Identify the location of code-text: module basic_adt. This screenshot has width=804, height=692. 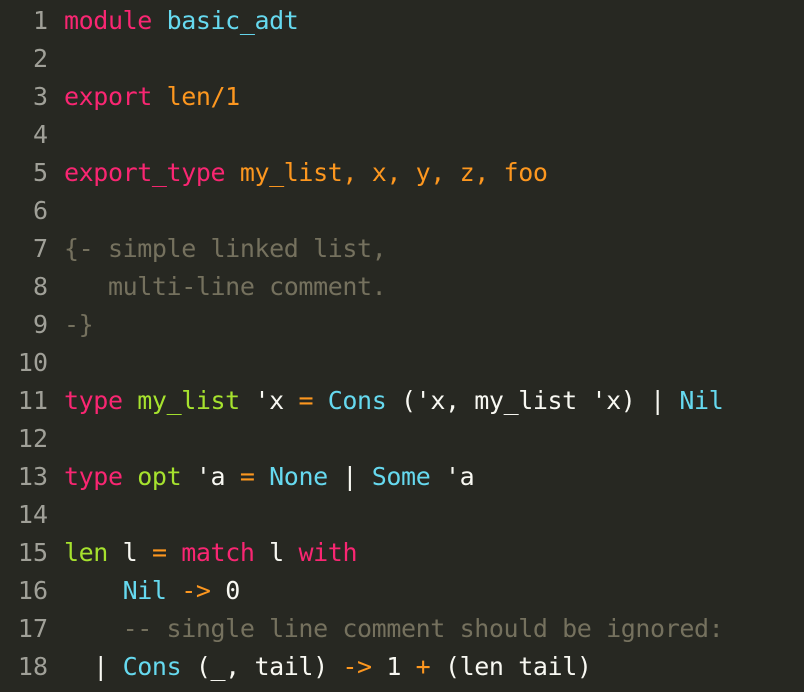
(173, 21).